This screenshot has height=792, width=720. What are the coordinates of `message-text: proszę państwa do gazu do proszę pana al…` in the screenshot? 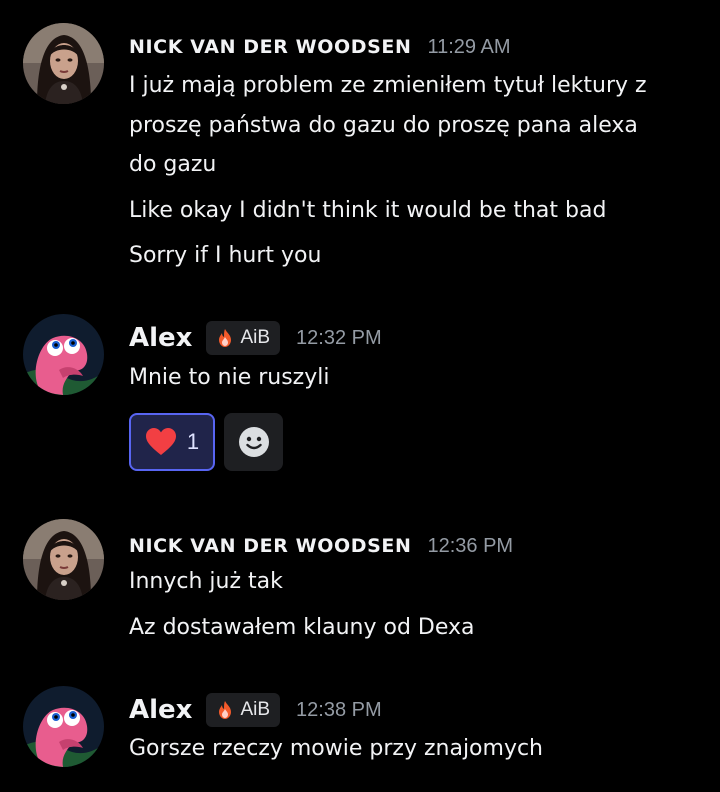 It's located at (383, 125).